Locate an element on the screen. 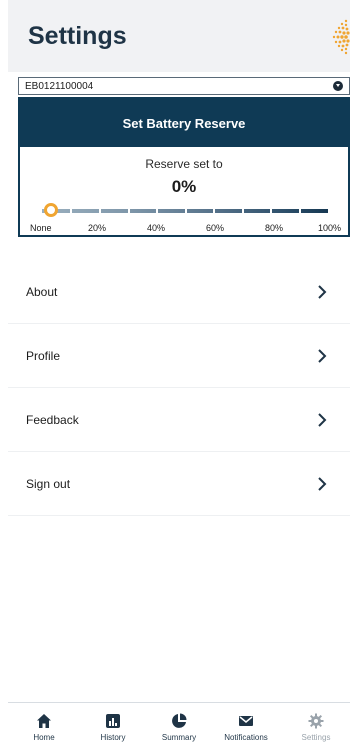  chevron-down-icon is located at coordinates (338, 86).